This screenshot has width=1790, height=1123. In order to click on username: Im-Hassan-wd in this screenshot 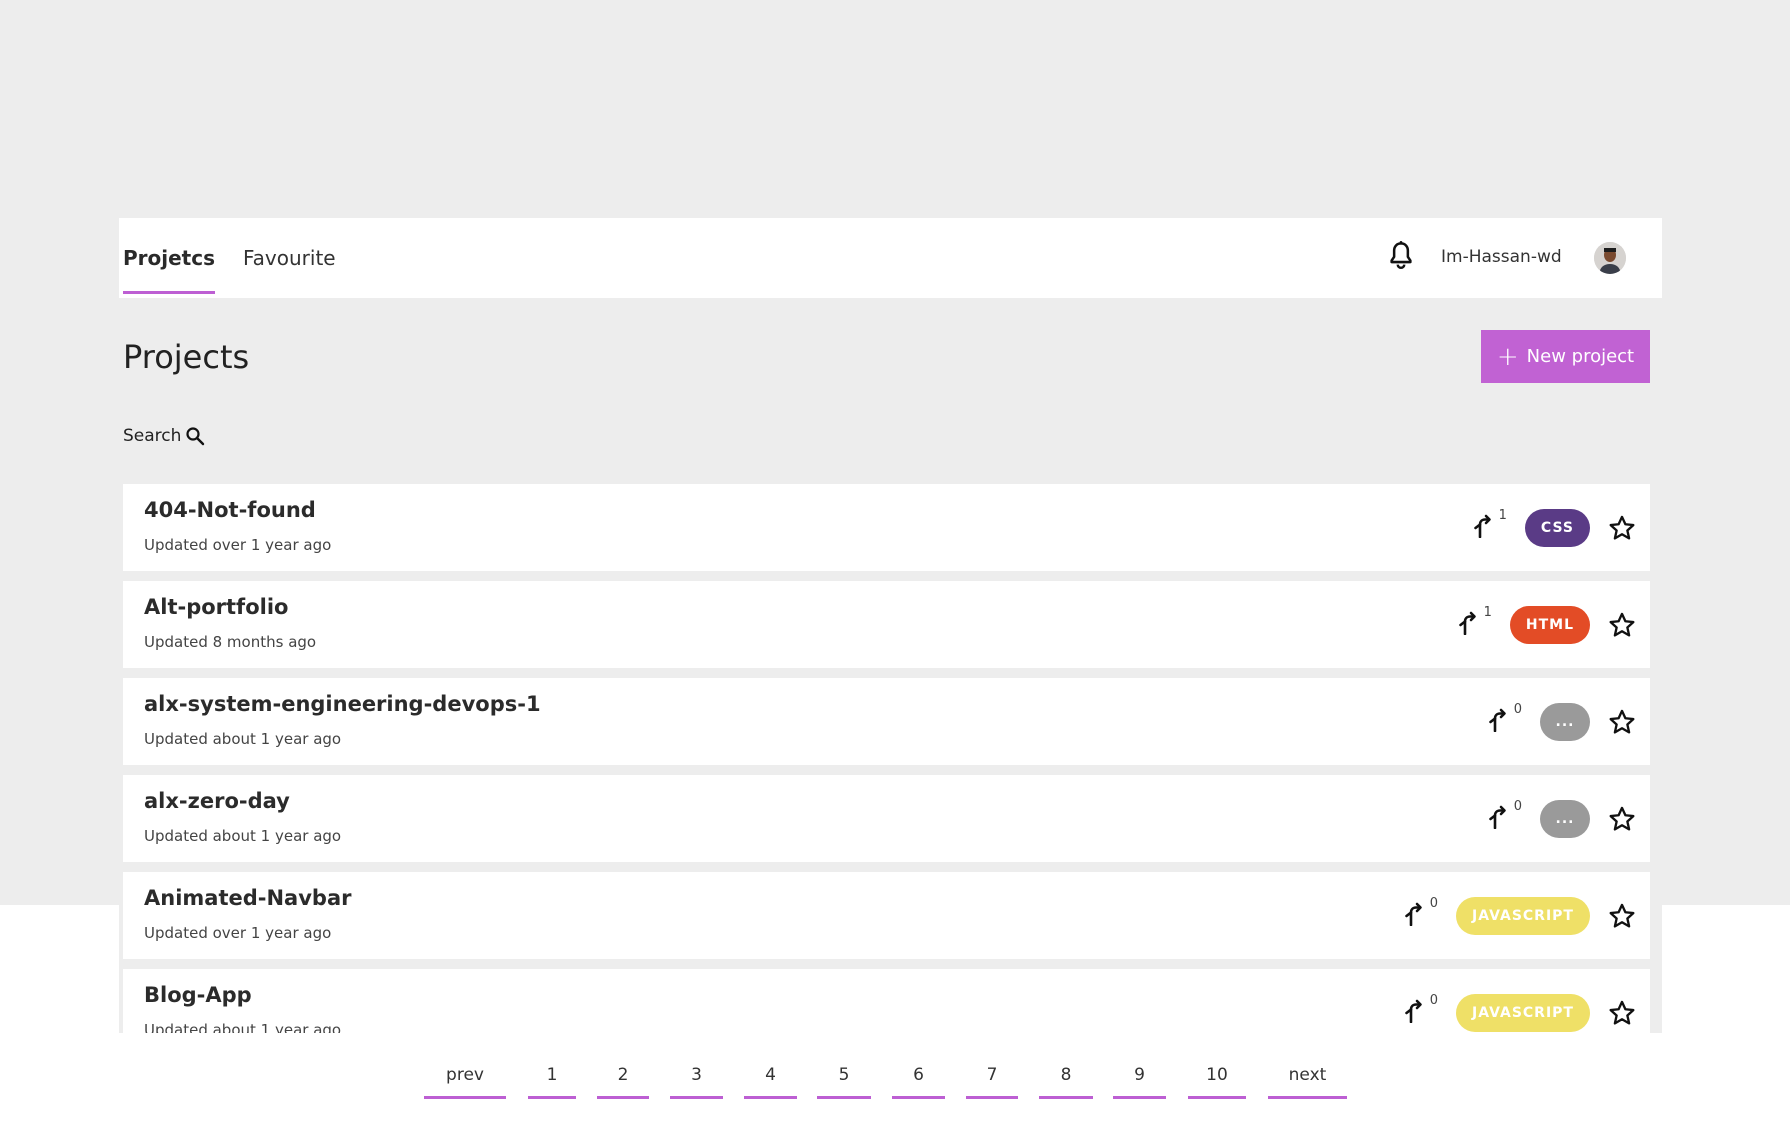, I will do `click(1501, 257)`.